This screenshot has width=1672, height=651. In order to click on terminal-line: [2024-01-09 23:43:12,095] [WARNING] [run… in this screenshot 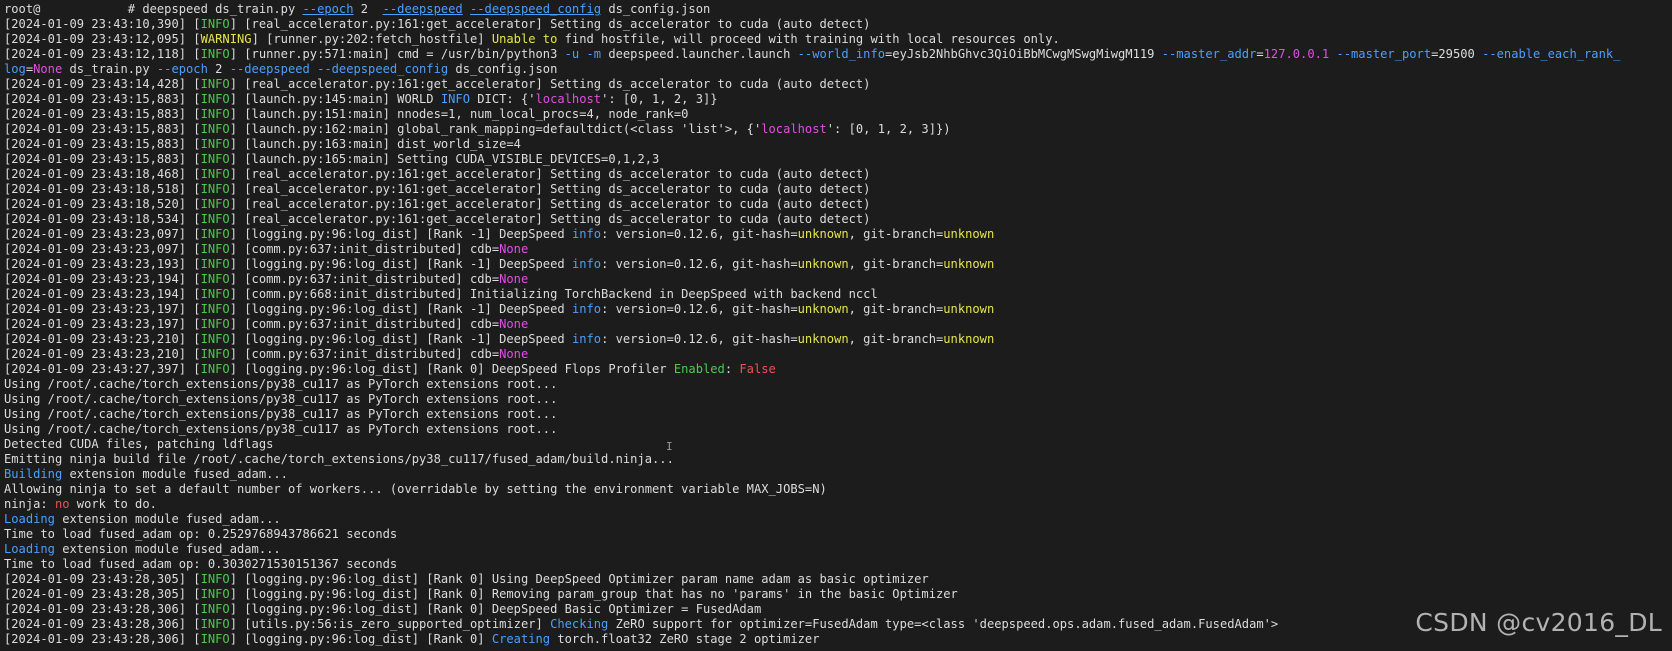, I will do `click(838, 39)`.